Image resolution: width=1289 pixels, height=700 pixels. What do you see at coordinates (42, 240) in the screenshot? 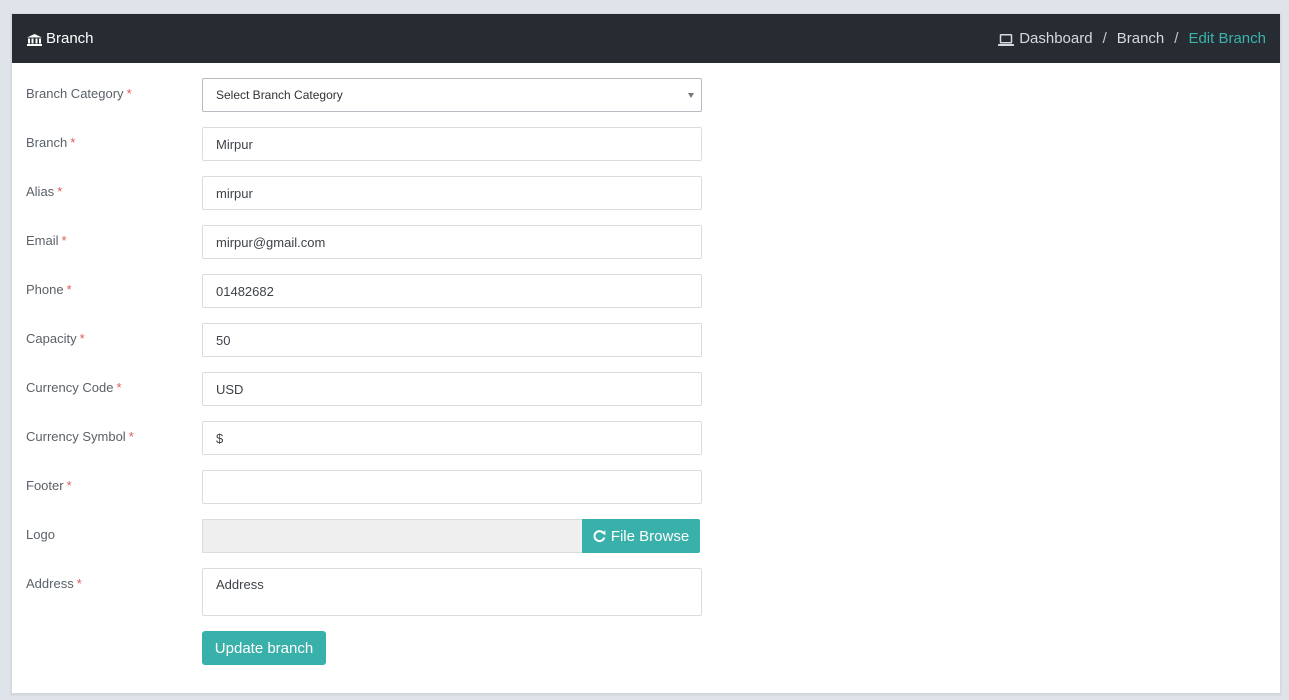
I see `email-label-text: Email` at bounding box center [42, 240].